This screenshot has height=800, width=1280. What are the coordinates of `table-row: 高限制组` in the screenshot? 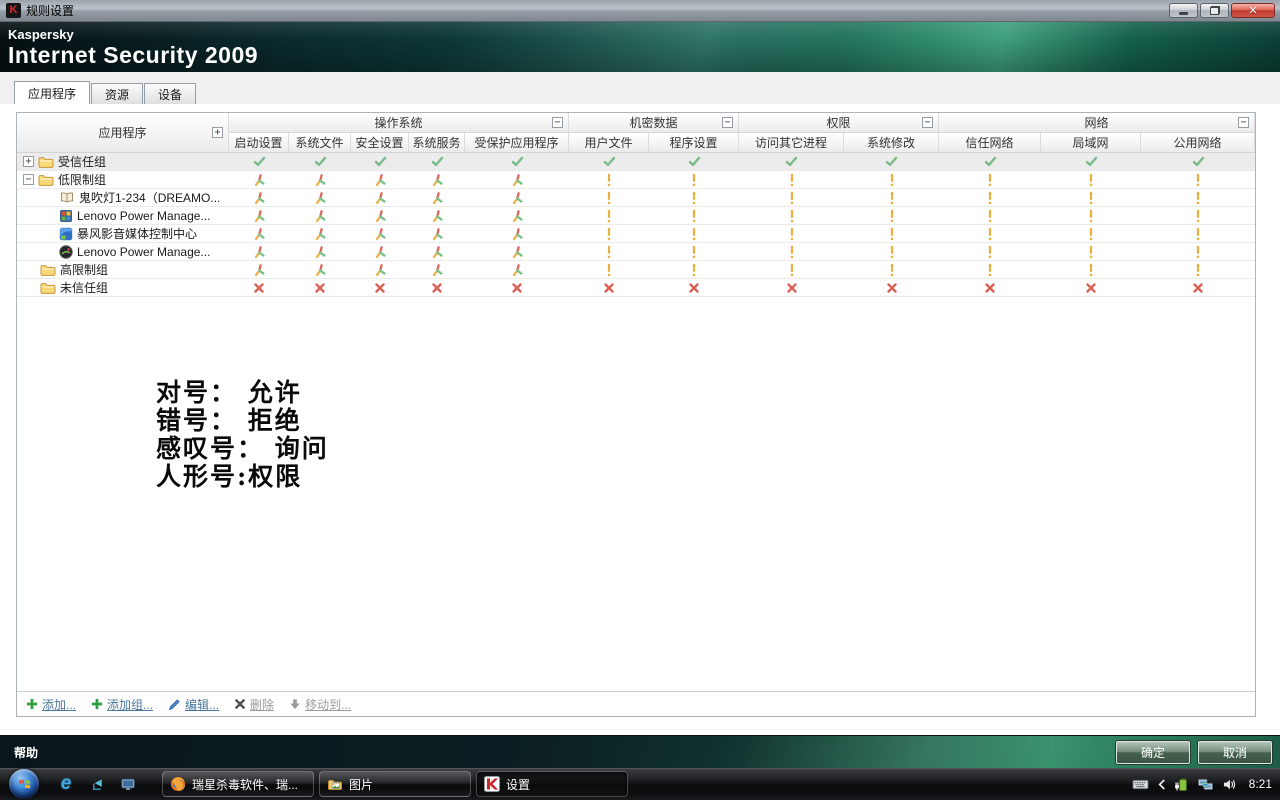 It's located at (636, 270).